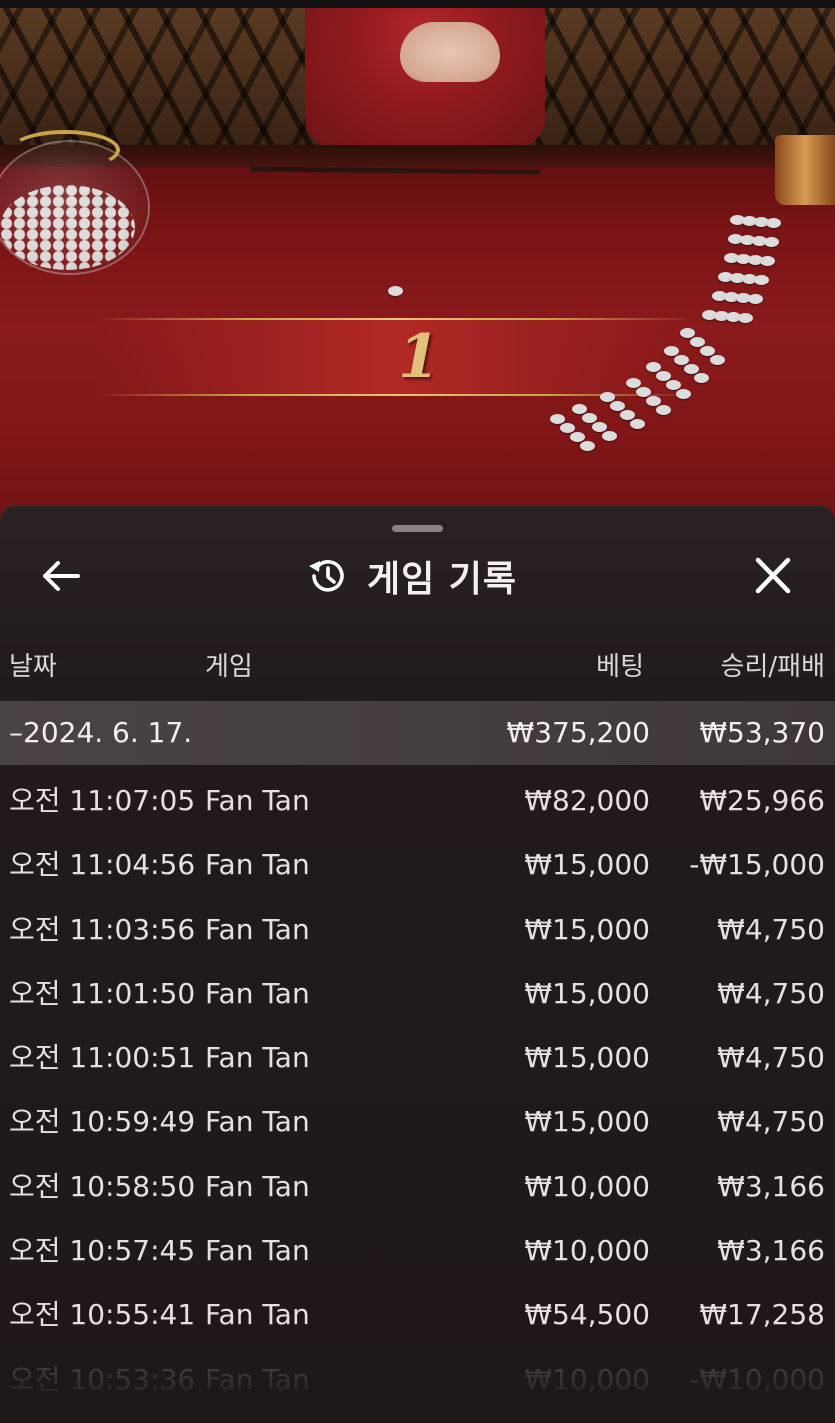 Image resolution: width=835 pixels, height=1423 pixels. What do you see at coordinates (417, 1122) in the screenshot?
I see `history-row: 오전 10:59:49 Fan Tan ₩15,000 ₩4,750` at bounding box center [417, 1122].